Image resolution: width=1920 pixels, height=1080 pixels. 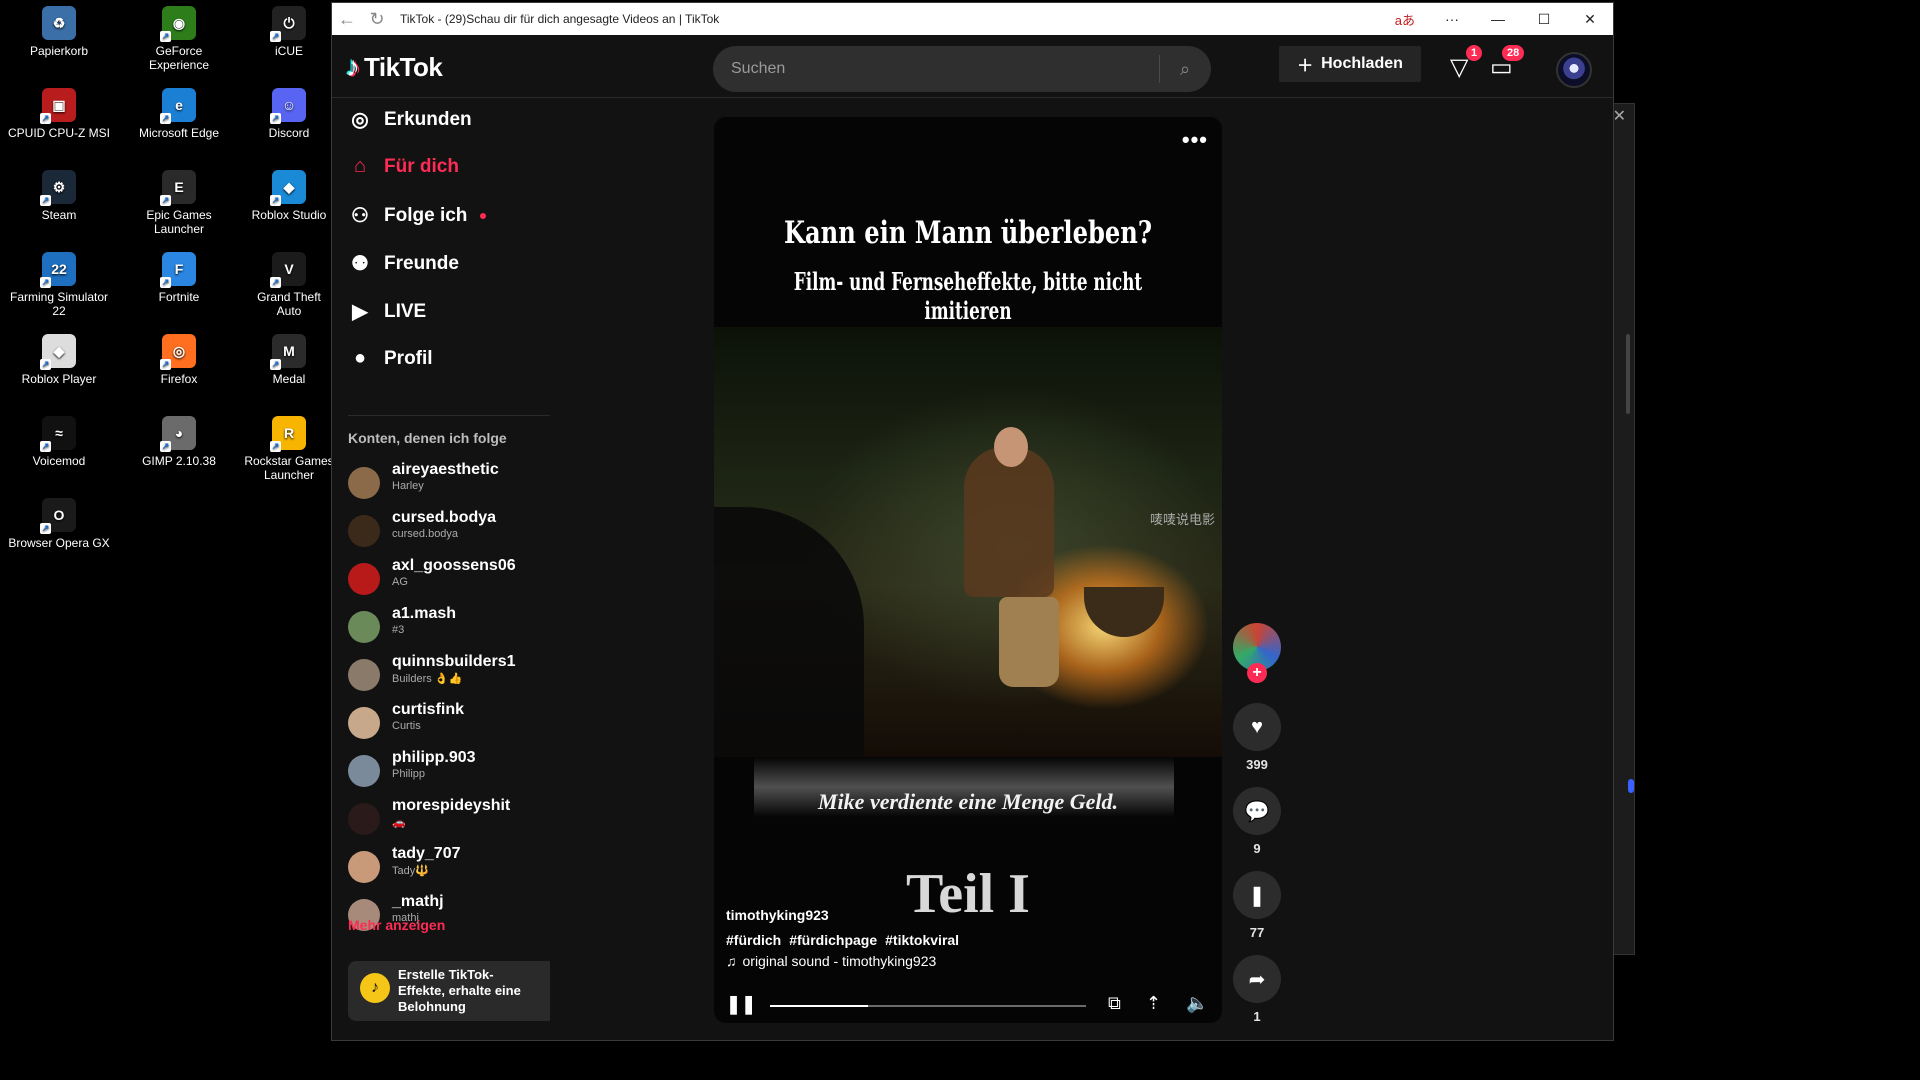 I want to click on inbox-filter-icon: ▽, so click(x=1459, y=67).